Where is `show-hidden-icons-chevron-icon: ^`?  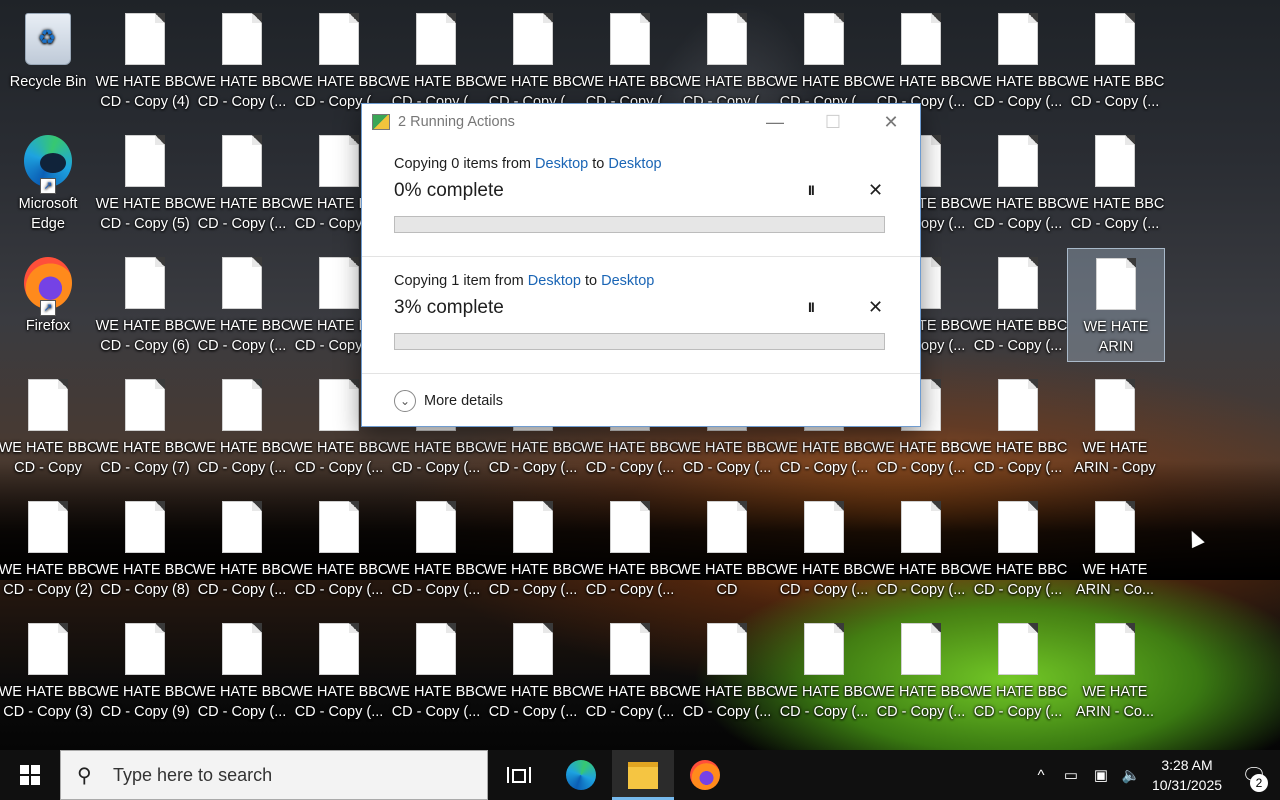 show-hidden-icons-chevron-icon: ^ is located at coordinates (1041, 775).